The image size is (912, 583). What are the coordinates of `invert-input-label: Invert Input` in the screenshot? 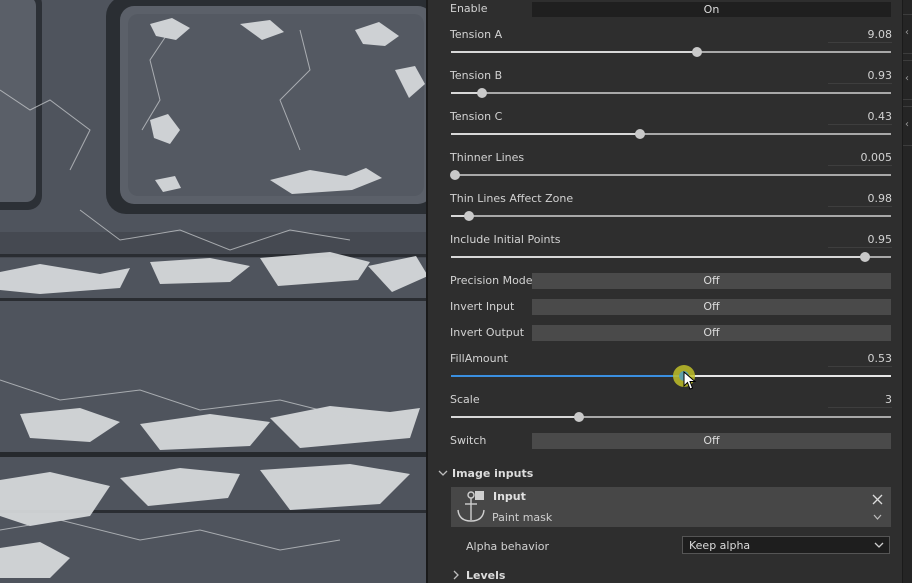 It's located at (482, 306).